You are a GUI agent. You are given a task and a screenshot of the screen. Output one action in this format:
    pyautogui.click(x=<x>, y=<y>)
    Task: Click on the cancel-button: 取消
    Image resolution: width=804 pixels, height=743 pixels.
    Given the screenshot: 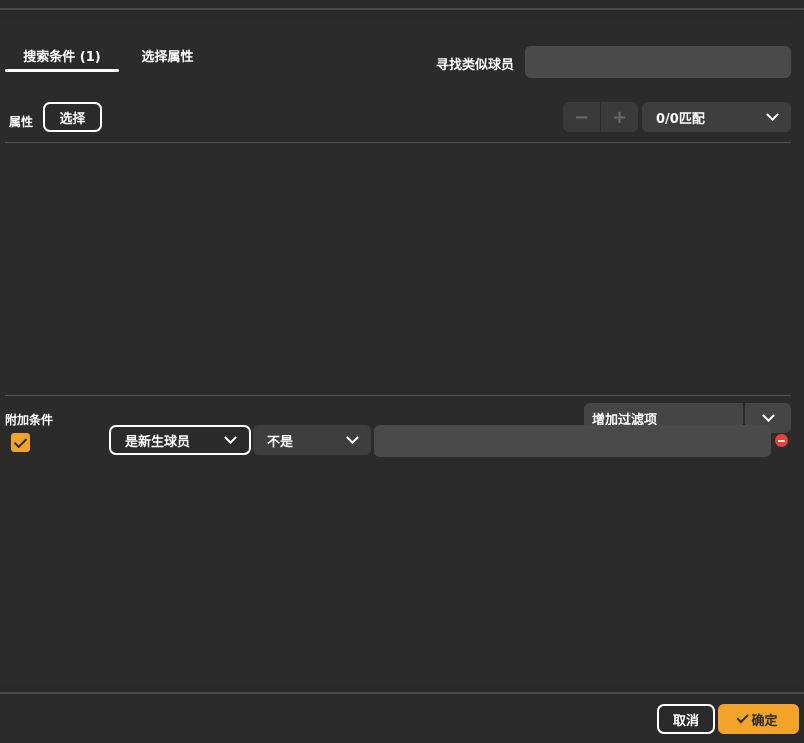 What is the action you would take?
    pyautogui.click(x=686, y=719)
    